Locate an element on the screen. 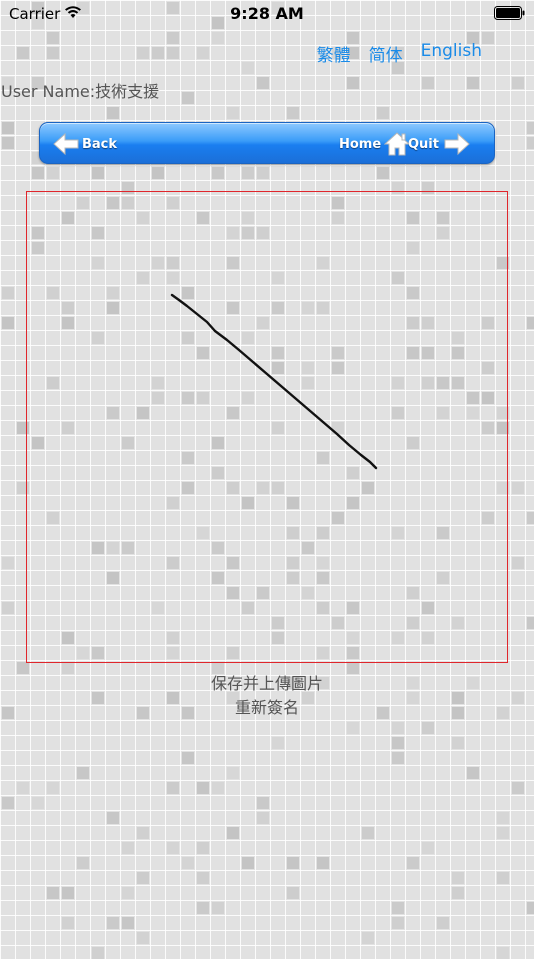 This screenshot has width=534, height=959. home-button: Home is located at coordinates (375, 144).